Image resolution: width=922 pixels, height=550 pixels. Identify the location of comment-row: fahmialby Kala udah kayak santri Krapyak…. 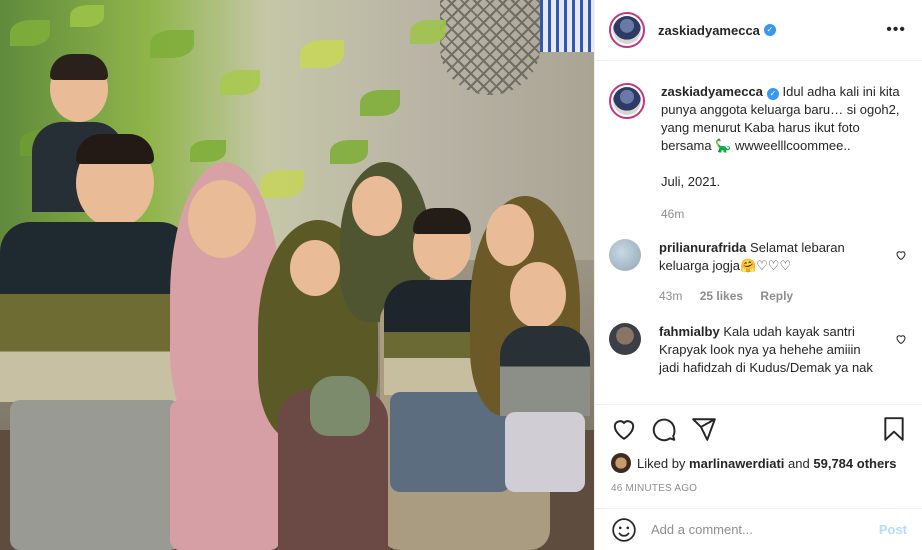
(758, 350).